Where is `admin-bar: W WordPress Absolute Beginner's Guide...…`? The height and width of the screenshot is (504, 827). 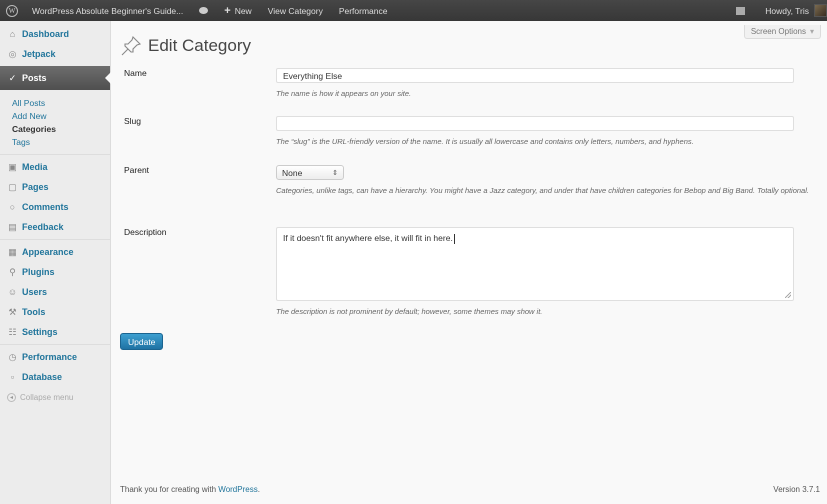
admin-bar: W WordPress Absolute Beginner's Guide...… is located at coordinates (413, 10).